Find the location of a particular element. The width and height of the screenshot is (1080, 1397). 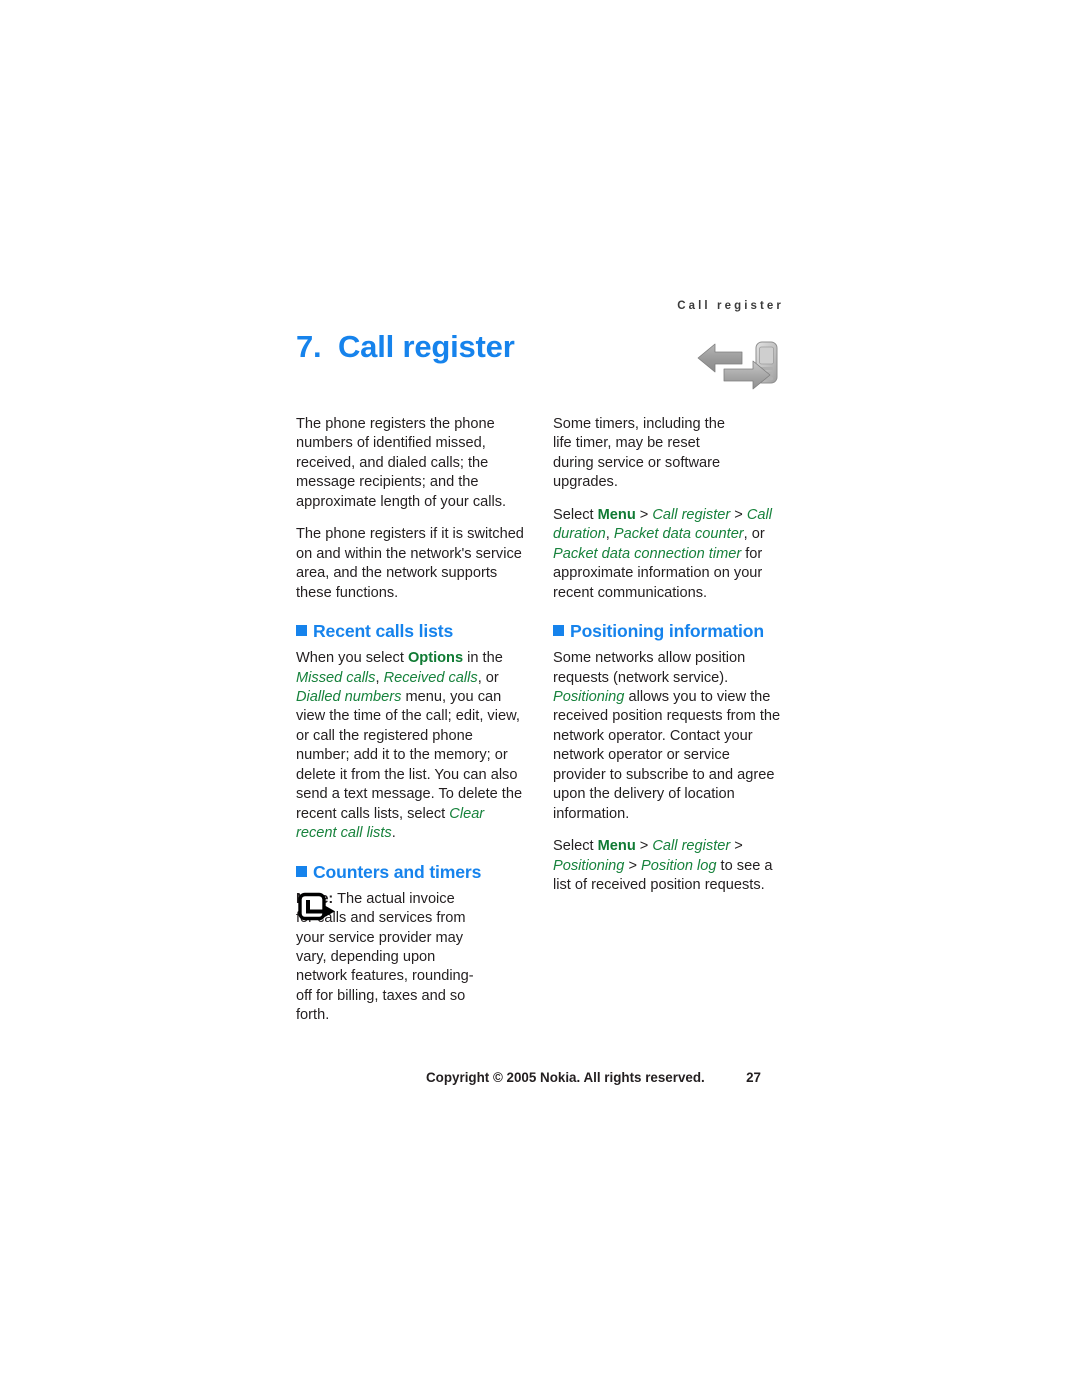

section-heading-text: Counters and timers is located at coordinates (397, 871).